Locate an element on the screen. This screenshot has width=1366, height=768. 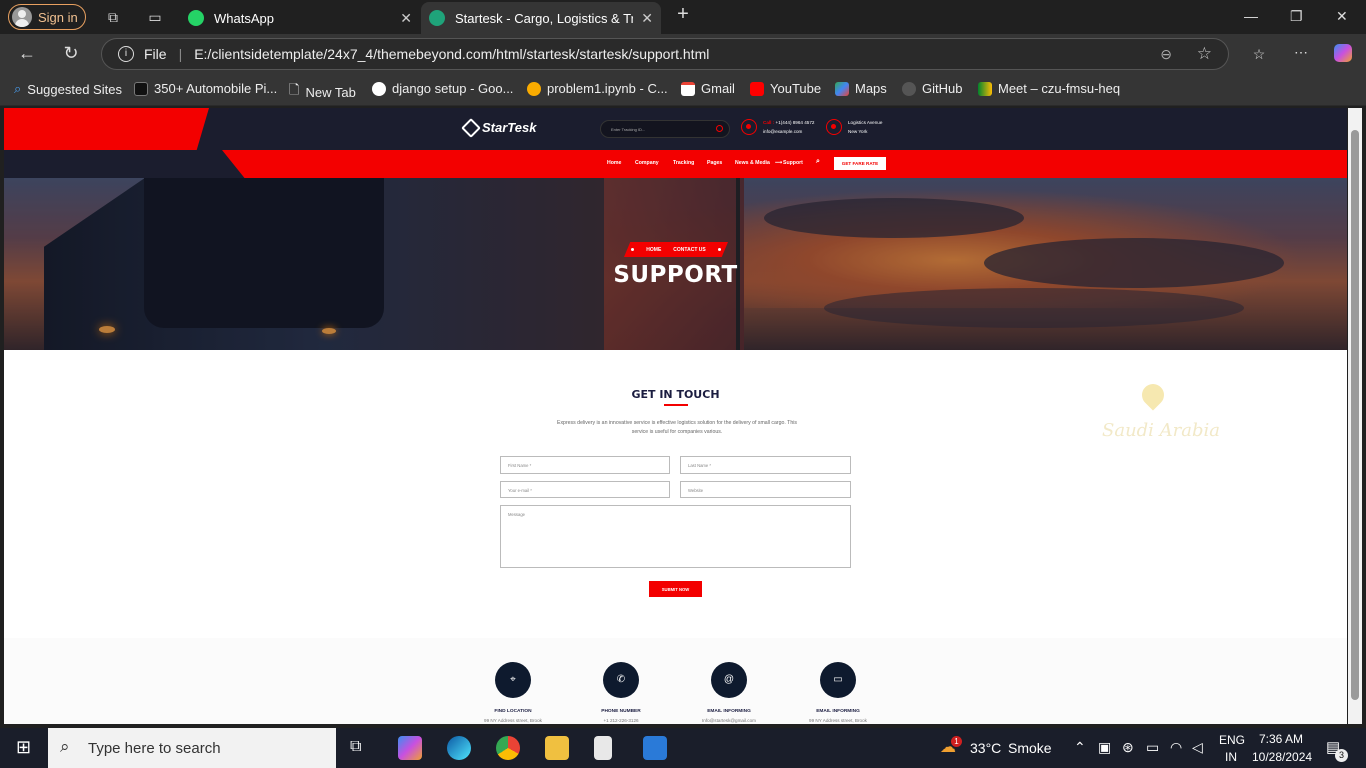
nav-pages: Pages is located at coordinates (714, 163).